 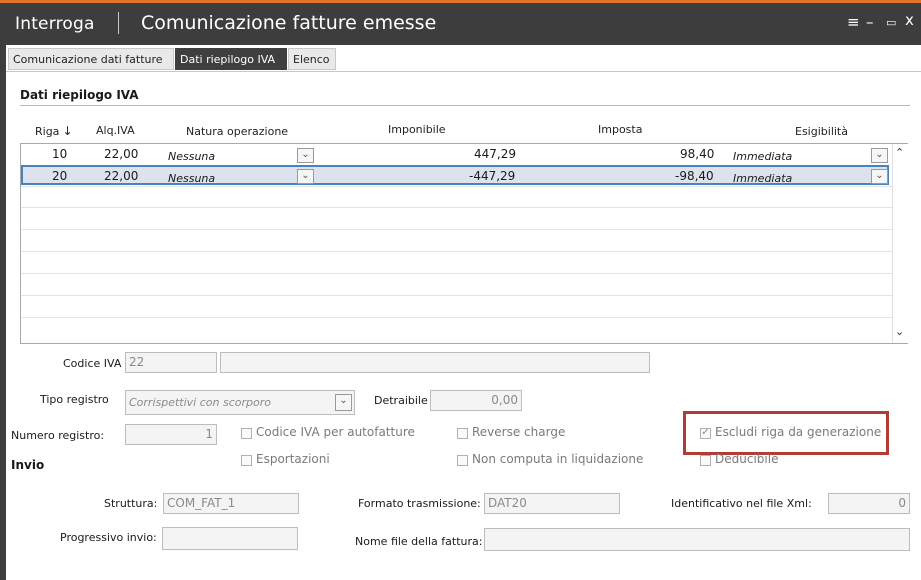 I want to click on title-separator, so click(x=118, y=23).